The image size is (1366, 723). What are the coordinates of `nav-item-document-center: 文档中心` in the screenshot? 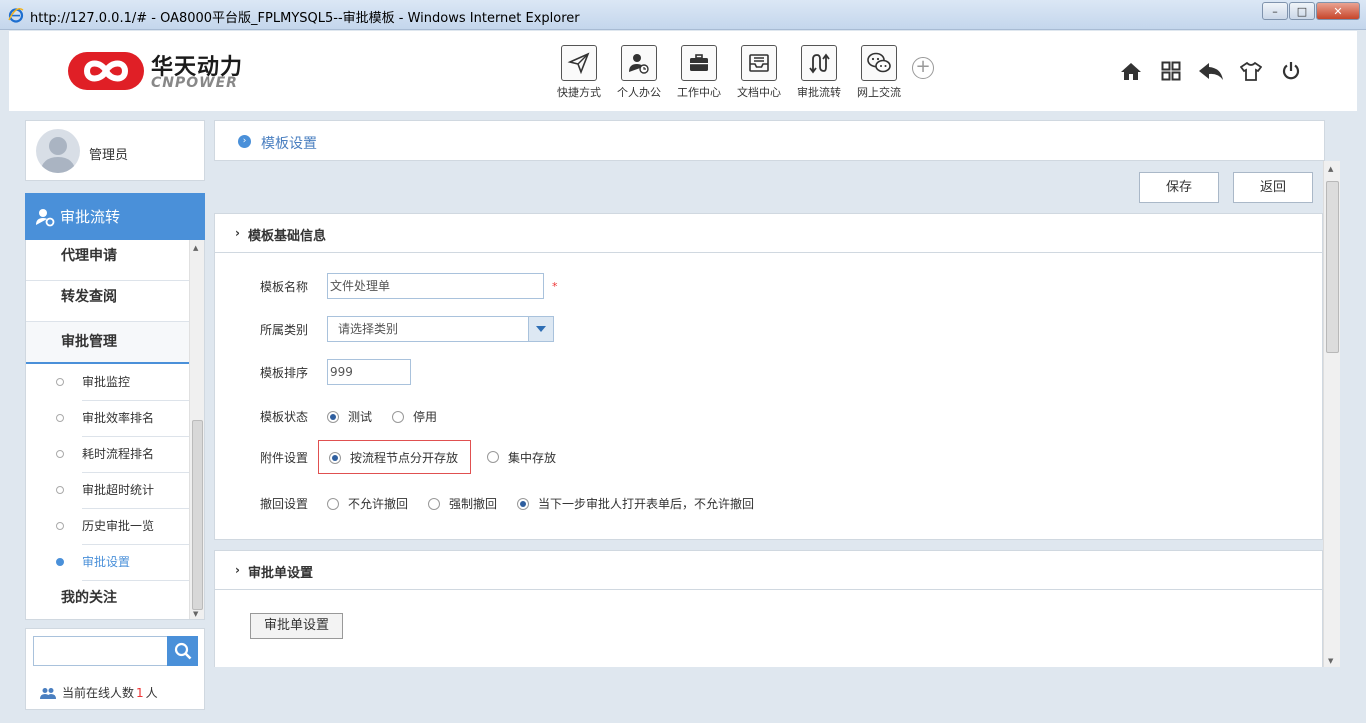 It's located at (759, 72).